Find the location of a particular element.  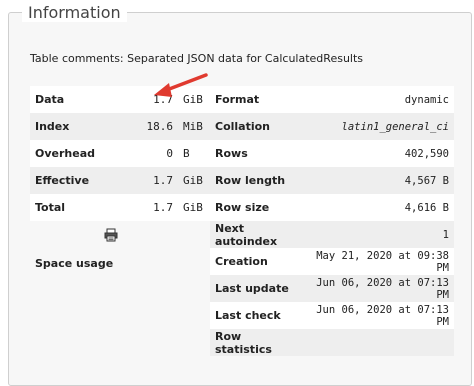

row-stat-row-length: Row length 4,567 B is located at coordinates (332, 180).